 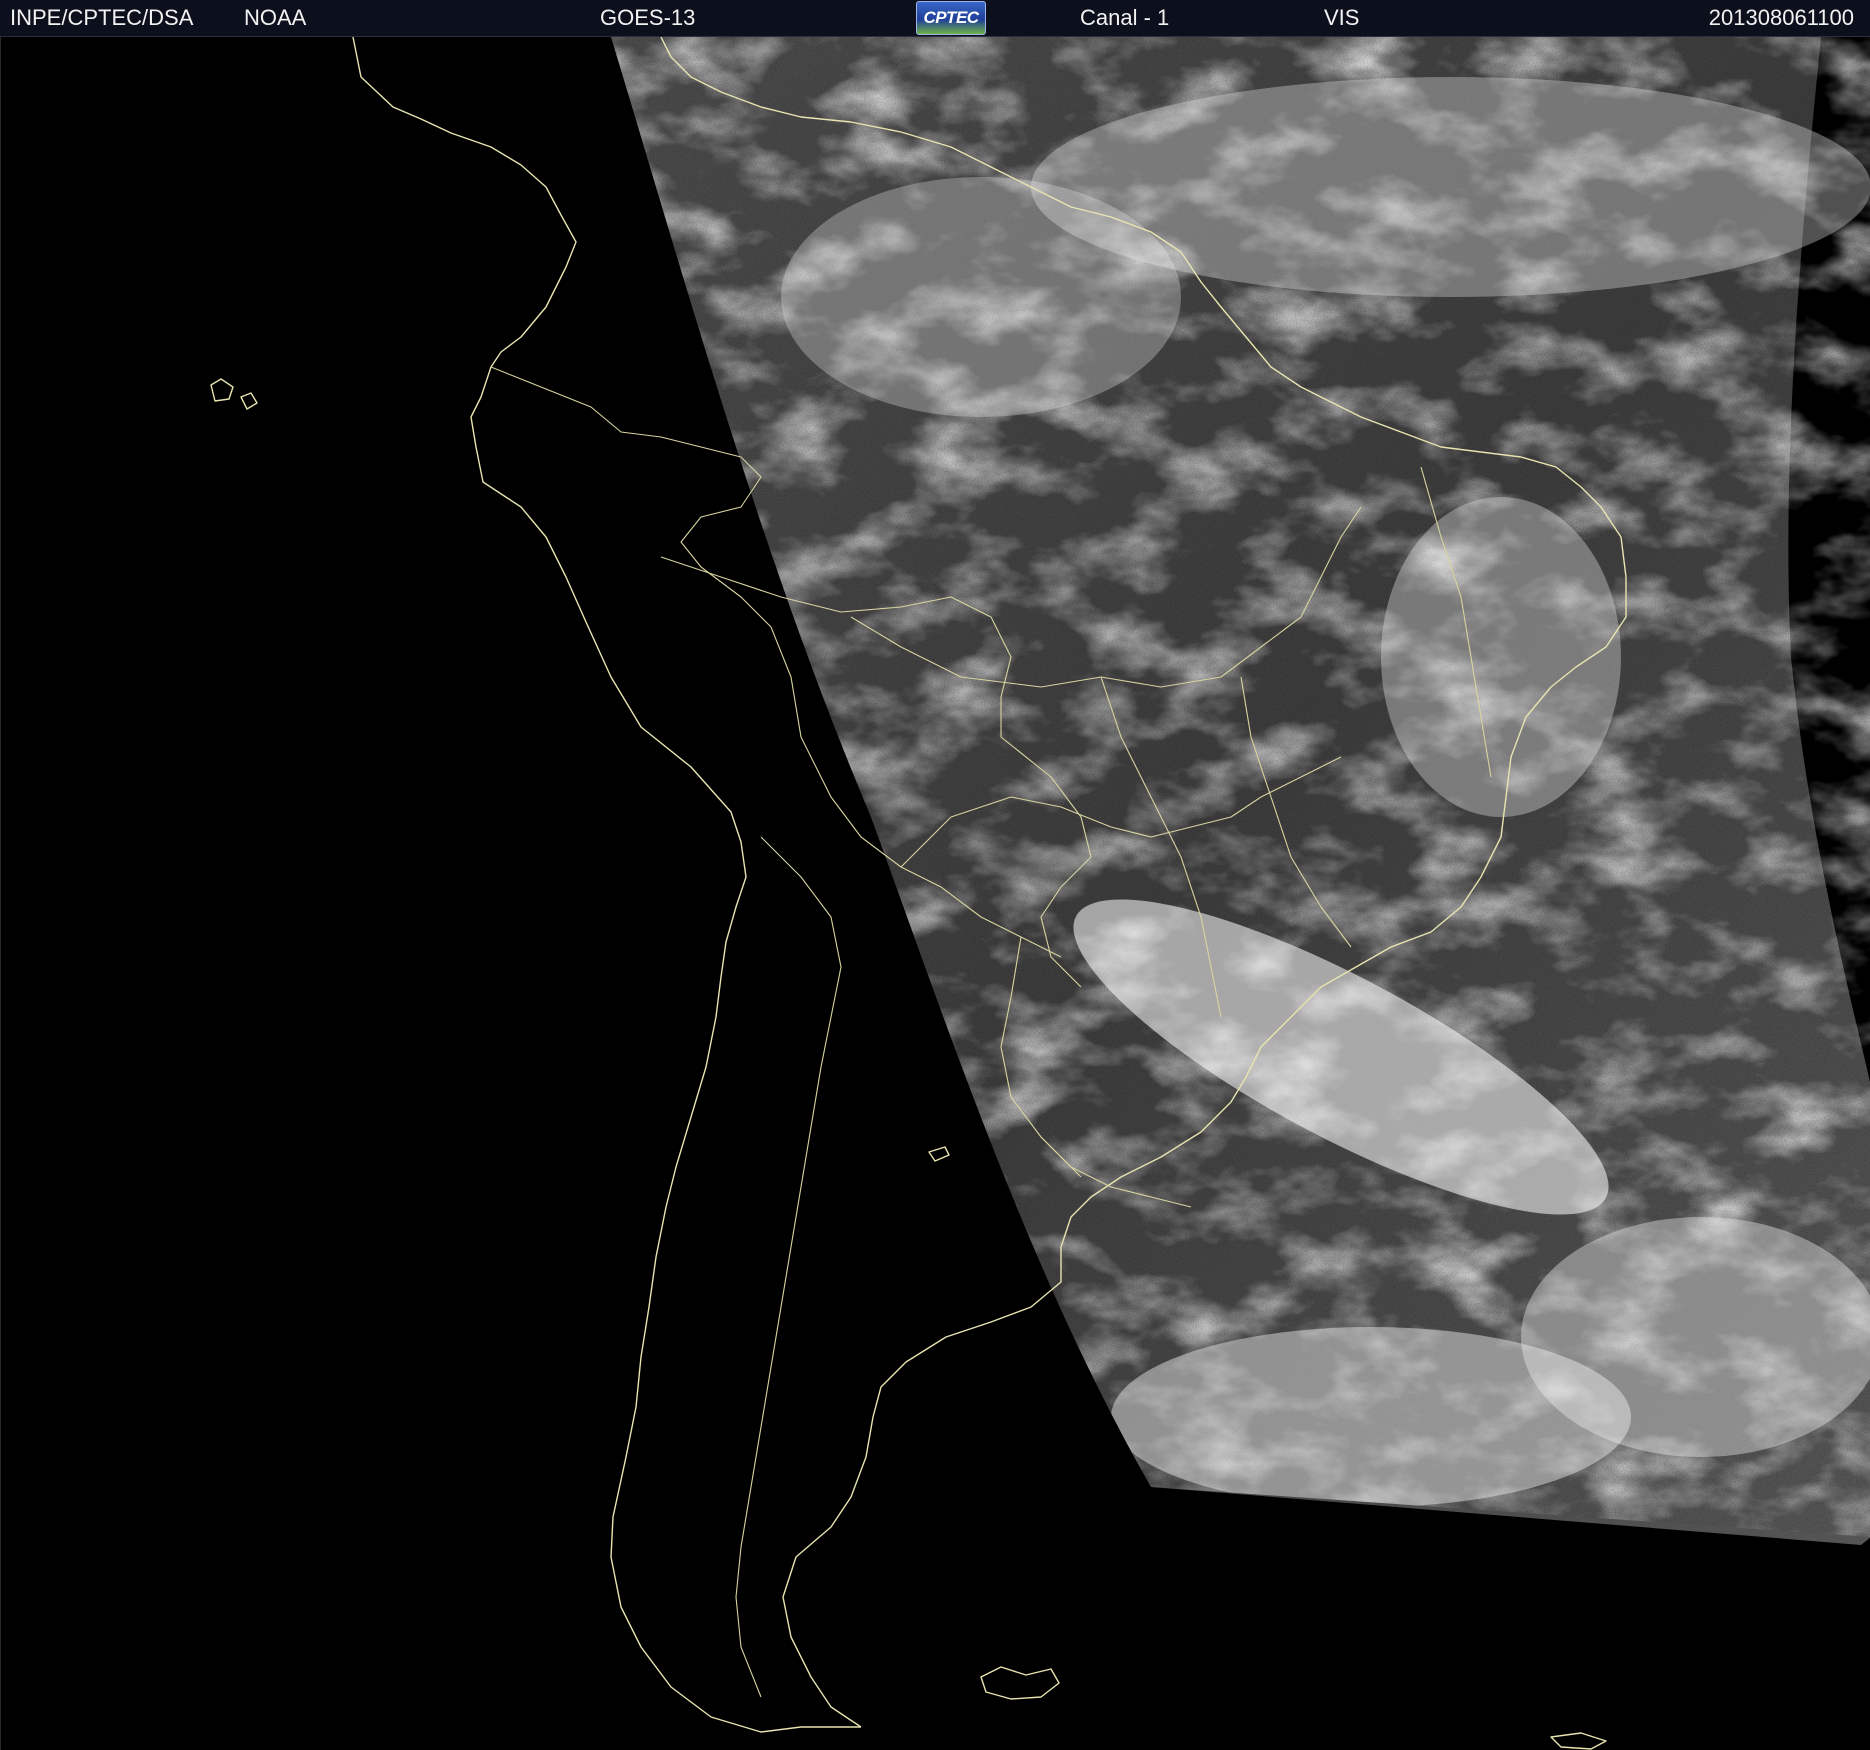 What do you see at coordinates (1695, 1337) in the screenshot?
I see `cloud-east-atlantic` at bounding box center [1695, 1337].